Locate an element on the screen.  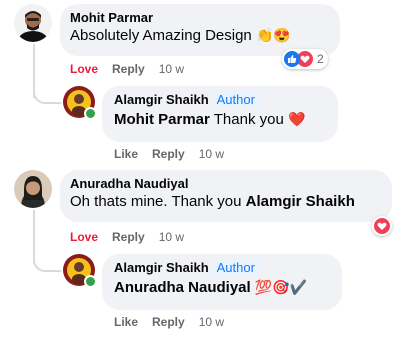
mention-link: Mohit Parmar is located at coordinates (162, 119).